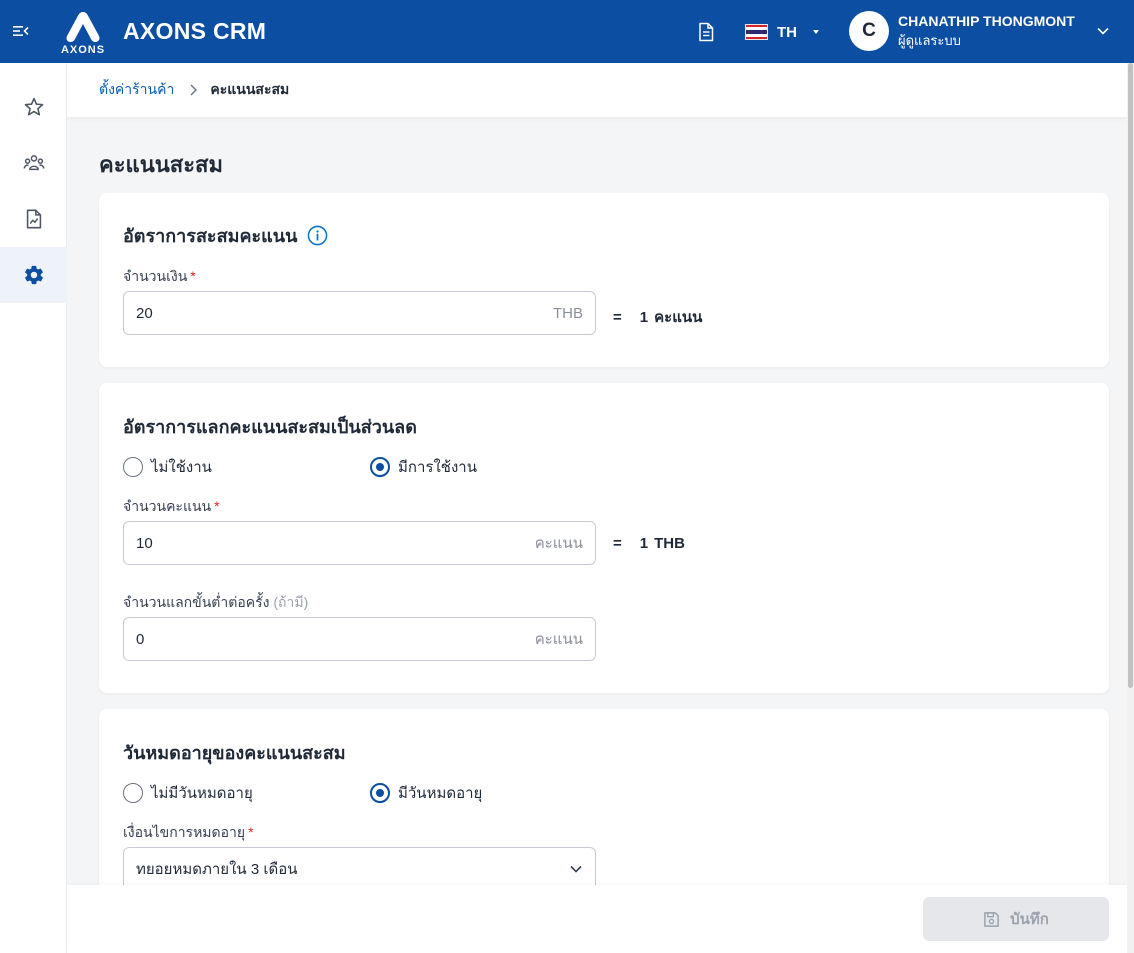  What do you see at coordinates (706, 32) in the screenshot?
I see `document-icon` at bounding box center [706, 32].